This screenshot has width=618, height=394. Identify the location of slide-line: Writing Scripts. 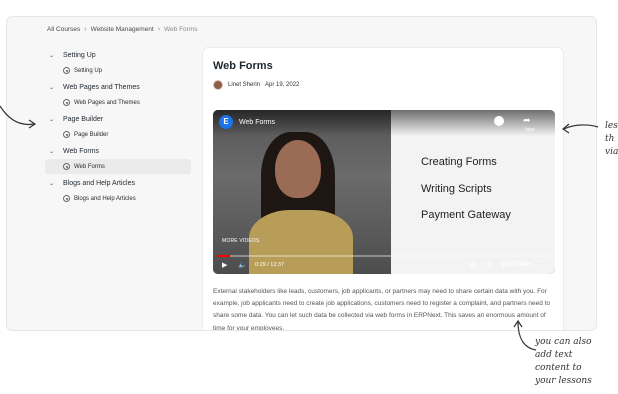
(456, 188).